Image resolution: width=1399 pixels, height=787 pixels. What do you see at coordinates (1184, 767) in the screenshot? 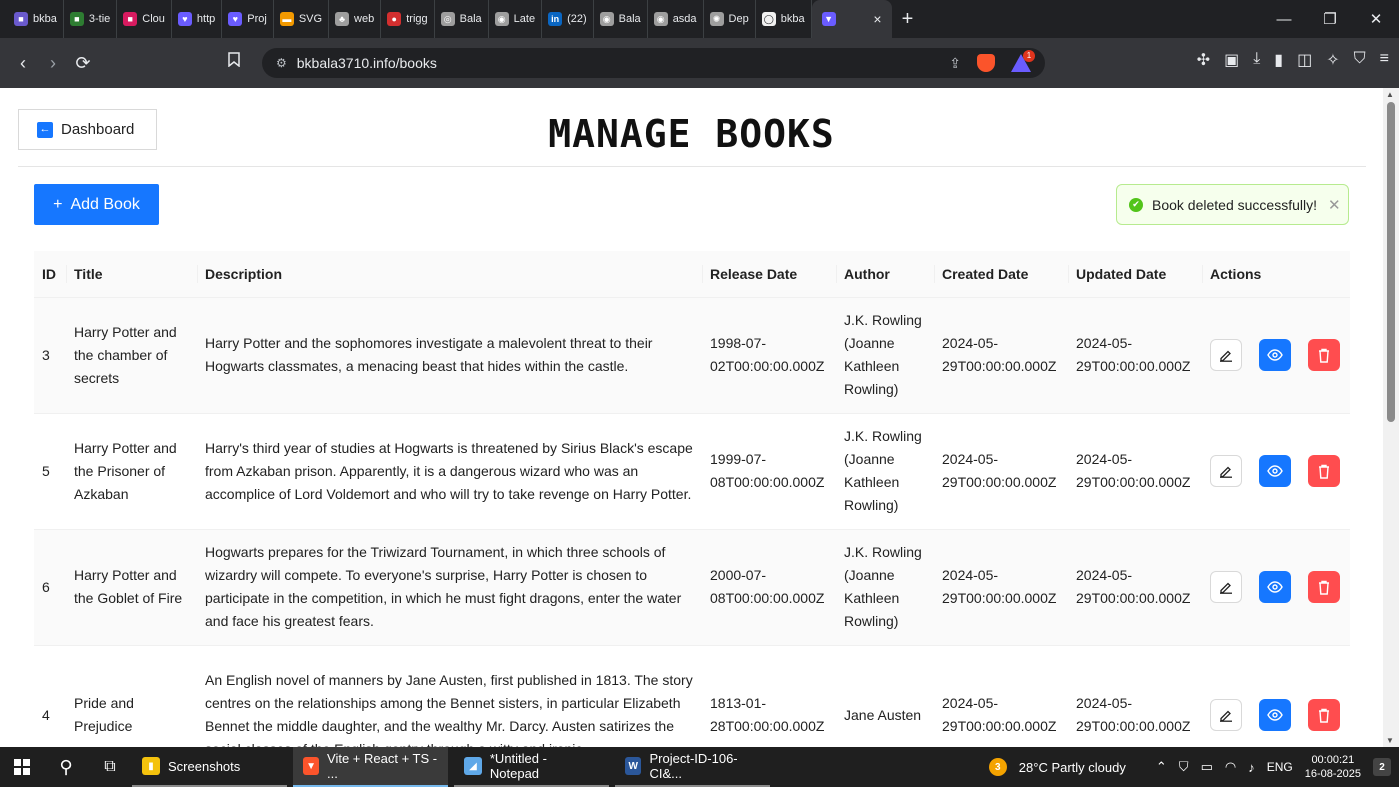
I see `defender-icon: ⛉` at bounding box center [1184, 767].